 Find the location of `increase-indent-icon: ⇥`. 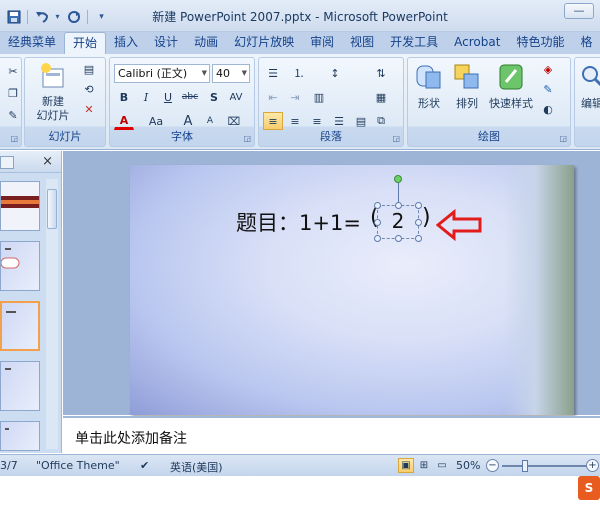

increase-indent-icon: ⇥ is located at coordinates (295, 97).